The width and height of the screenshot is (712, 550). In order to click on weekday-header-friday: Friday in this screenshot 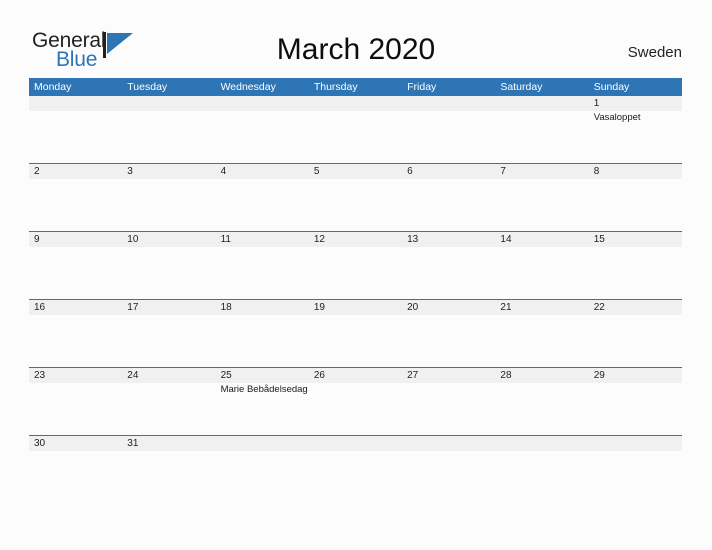, I will do `click(422, 87)`.